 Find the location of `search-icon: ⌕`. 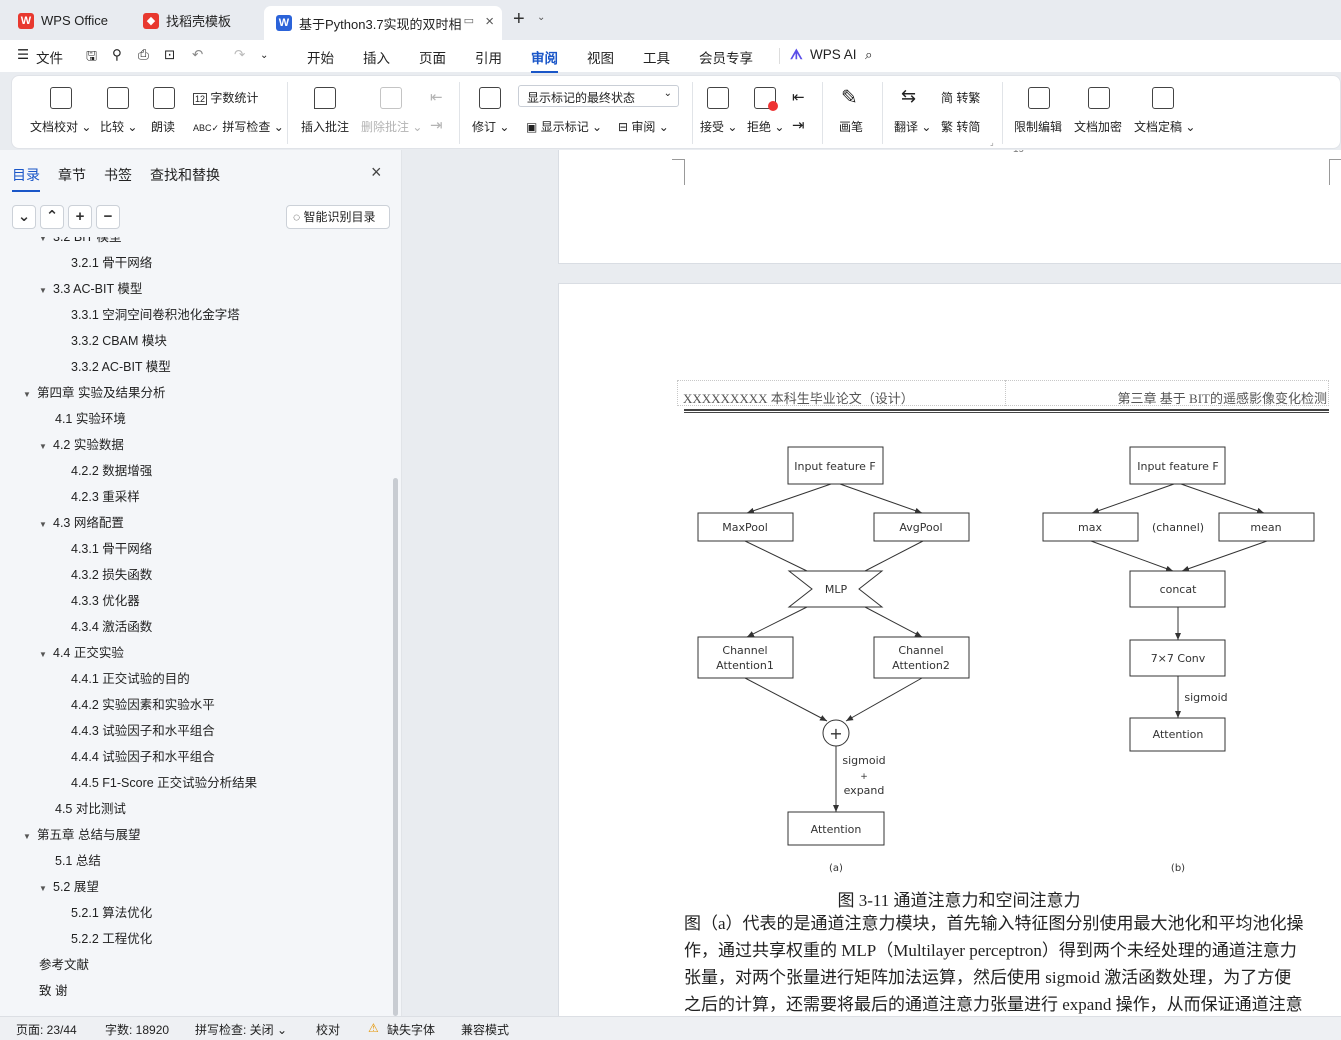

search-icon: ⌕ is located at coordinates (869, 55).